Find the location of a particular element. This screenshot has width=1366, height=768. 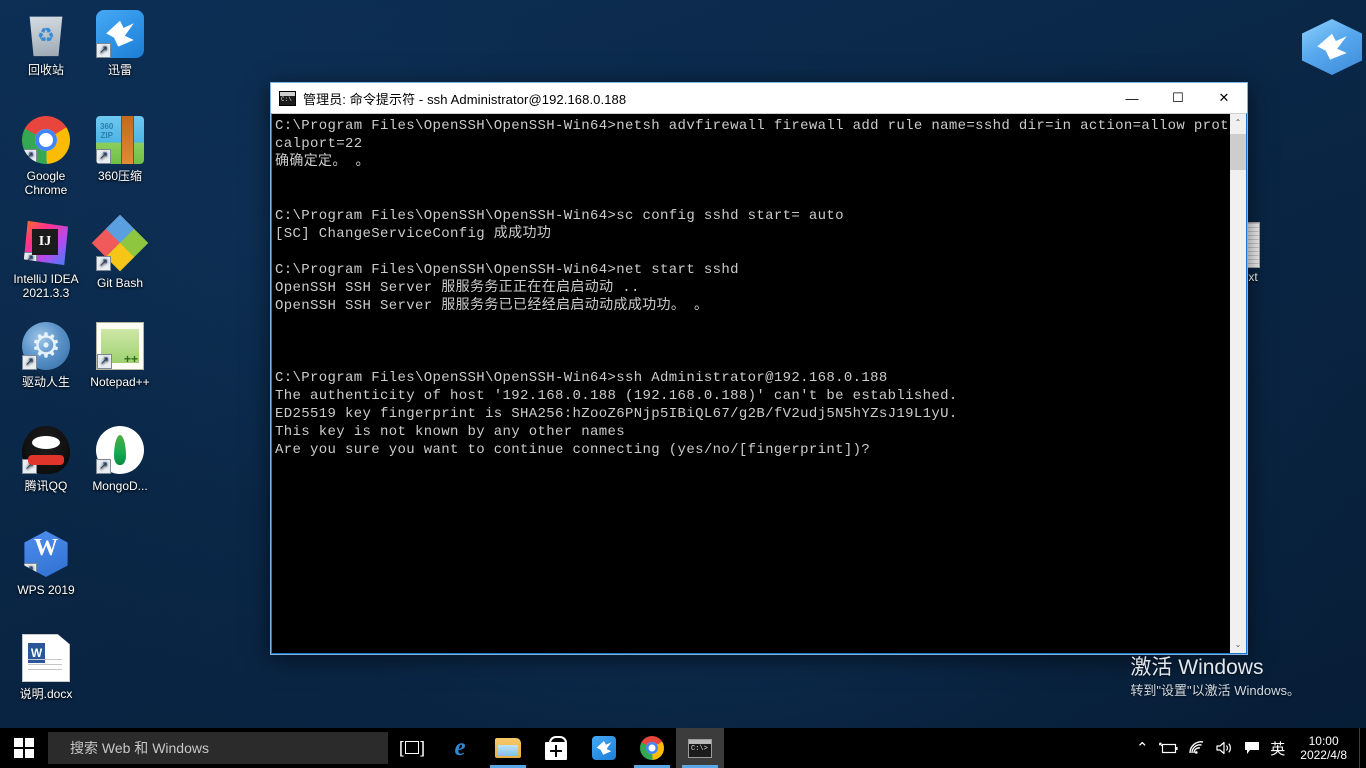

desktop-icon-3: 360压缩 is located at coordinates (120, 149).